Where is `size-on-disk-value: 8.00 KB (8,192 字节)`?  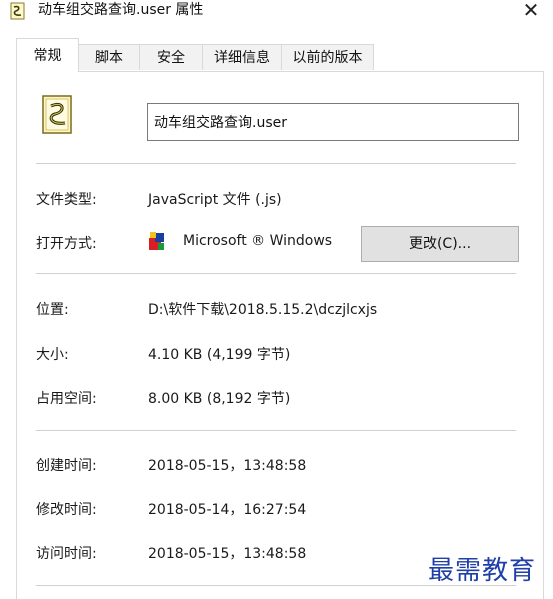 size-on-disk-value: 8.00 KB (8,192 字节) is located at coordinates (219, 399).